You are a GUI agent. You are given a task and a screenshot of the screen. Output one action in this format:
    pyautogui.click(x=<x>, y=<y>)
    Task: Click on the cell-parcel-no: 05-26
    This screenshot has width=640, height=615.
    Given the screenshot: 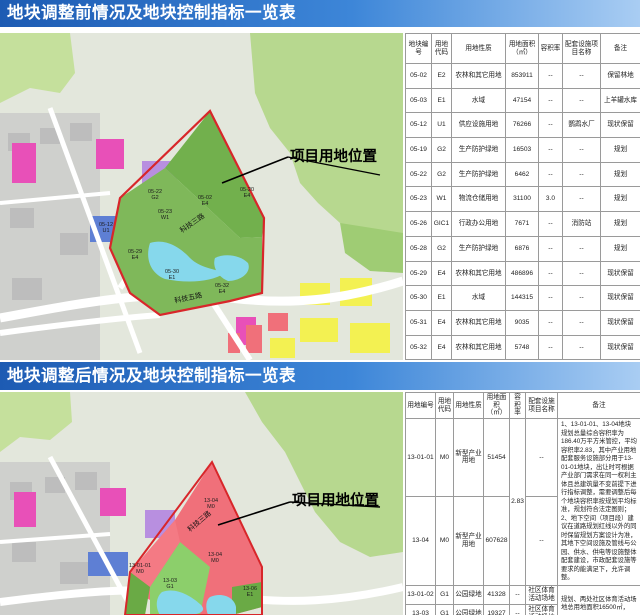 What is the action you would take?
    pyautogui.click(x=418, y=224)
    